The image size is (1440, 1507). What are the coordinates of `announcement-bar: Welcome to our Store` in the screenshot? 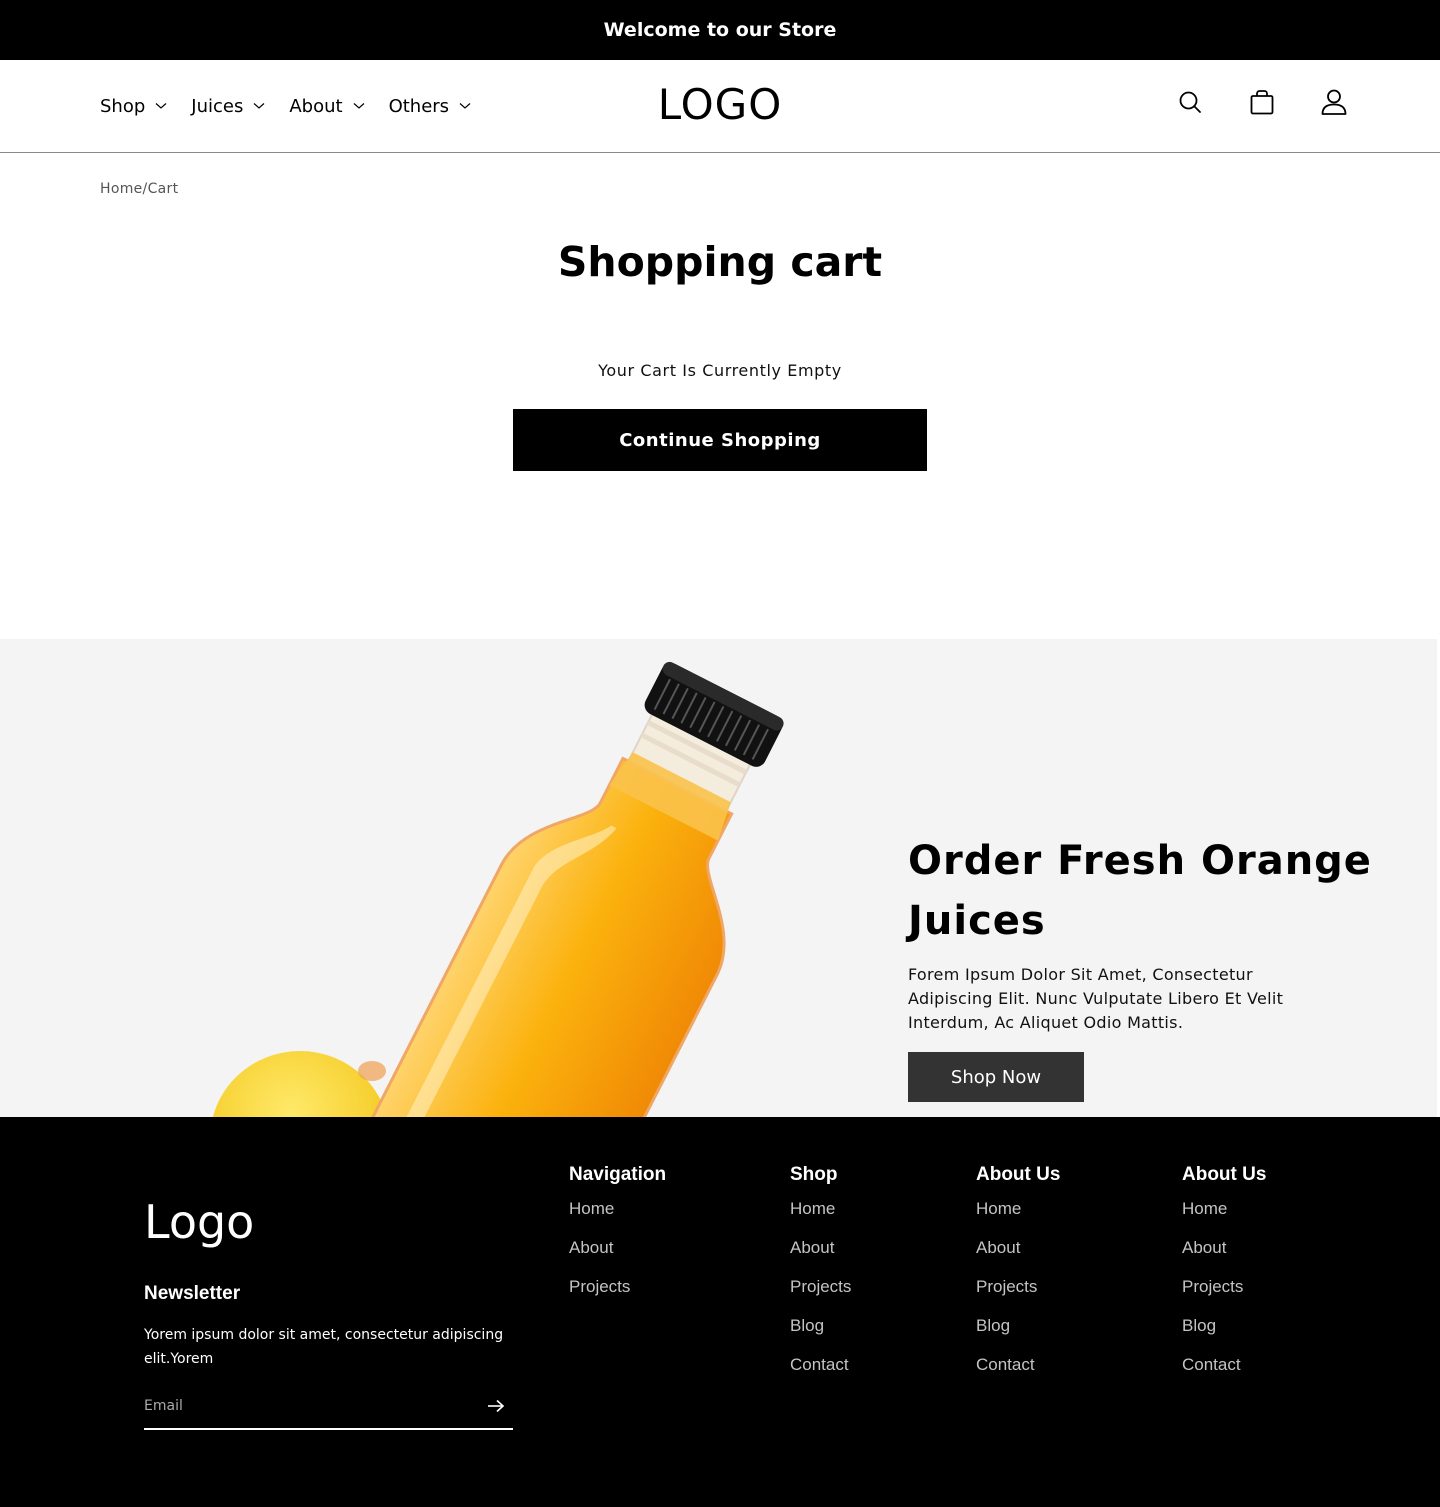 It's located at (720, 30).